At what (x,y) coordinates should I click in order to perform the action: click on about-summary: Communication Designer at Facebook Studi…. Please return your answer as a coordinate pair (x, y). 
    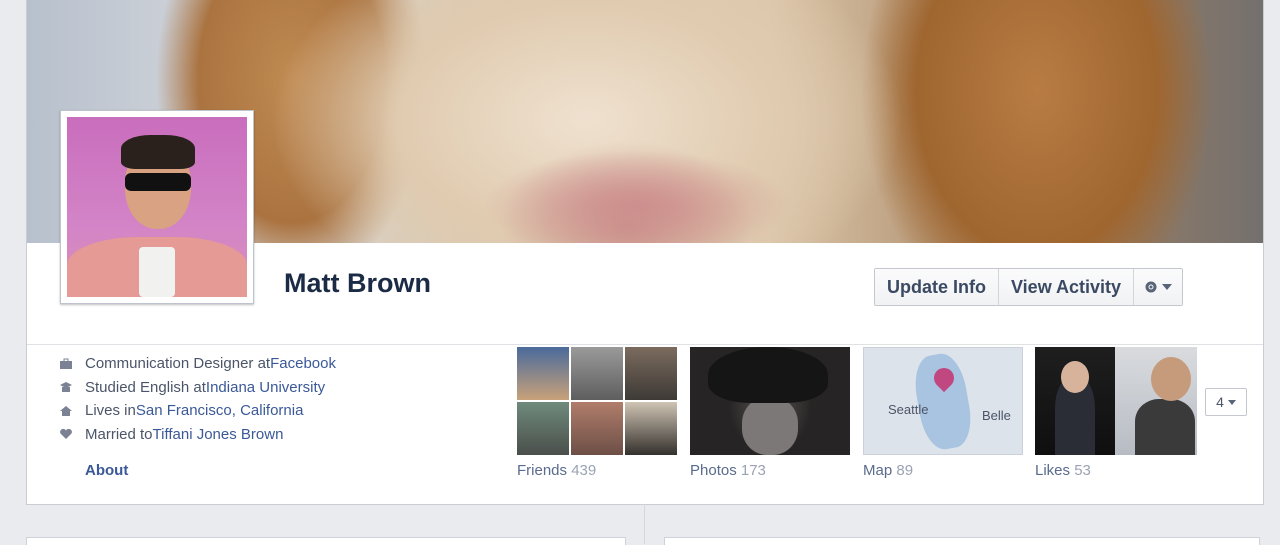
    Looking at the image, I should click on (279, 399).